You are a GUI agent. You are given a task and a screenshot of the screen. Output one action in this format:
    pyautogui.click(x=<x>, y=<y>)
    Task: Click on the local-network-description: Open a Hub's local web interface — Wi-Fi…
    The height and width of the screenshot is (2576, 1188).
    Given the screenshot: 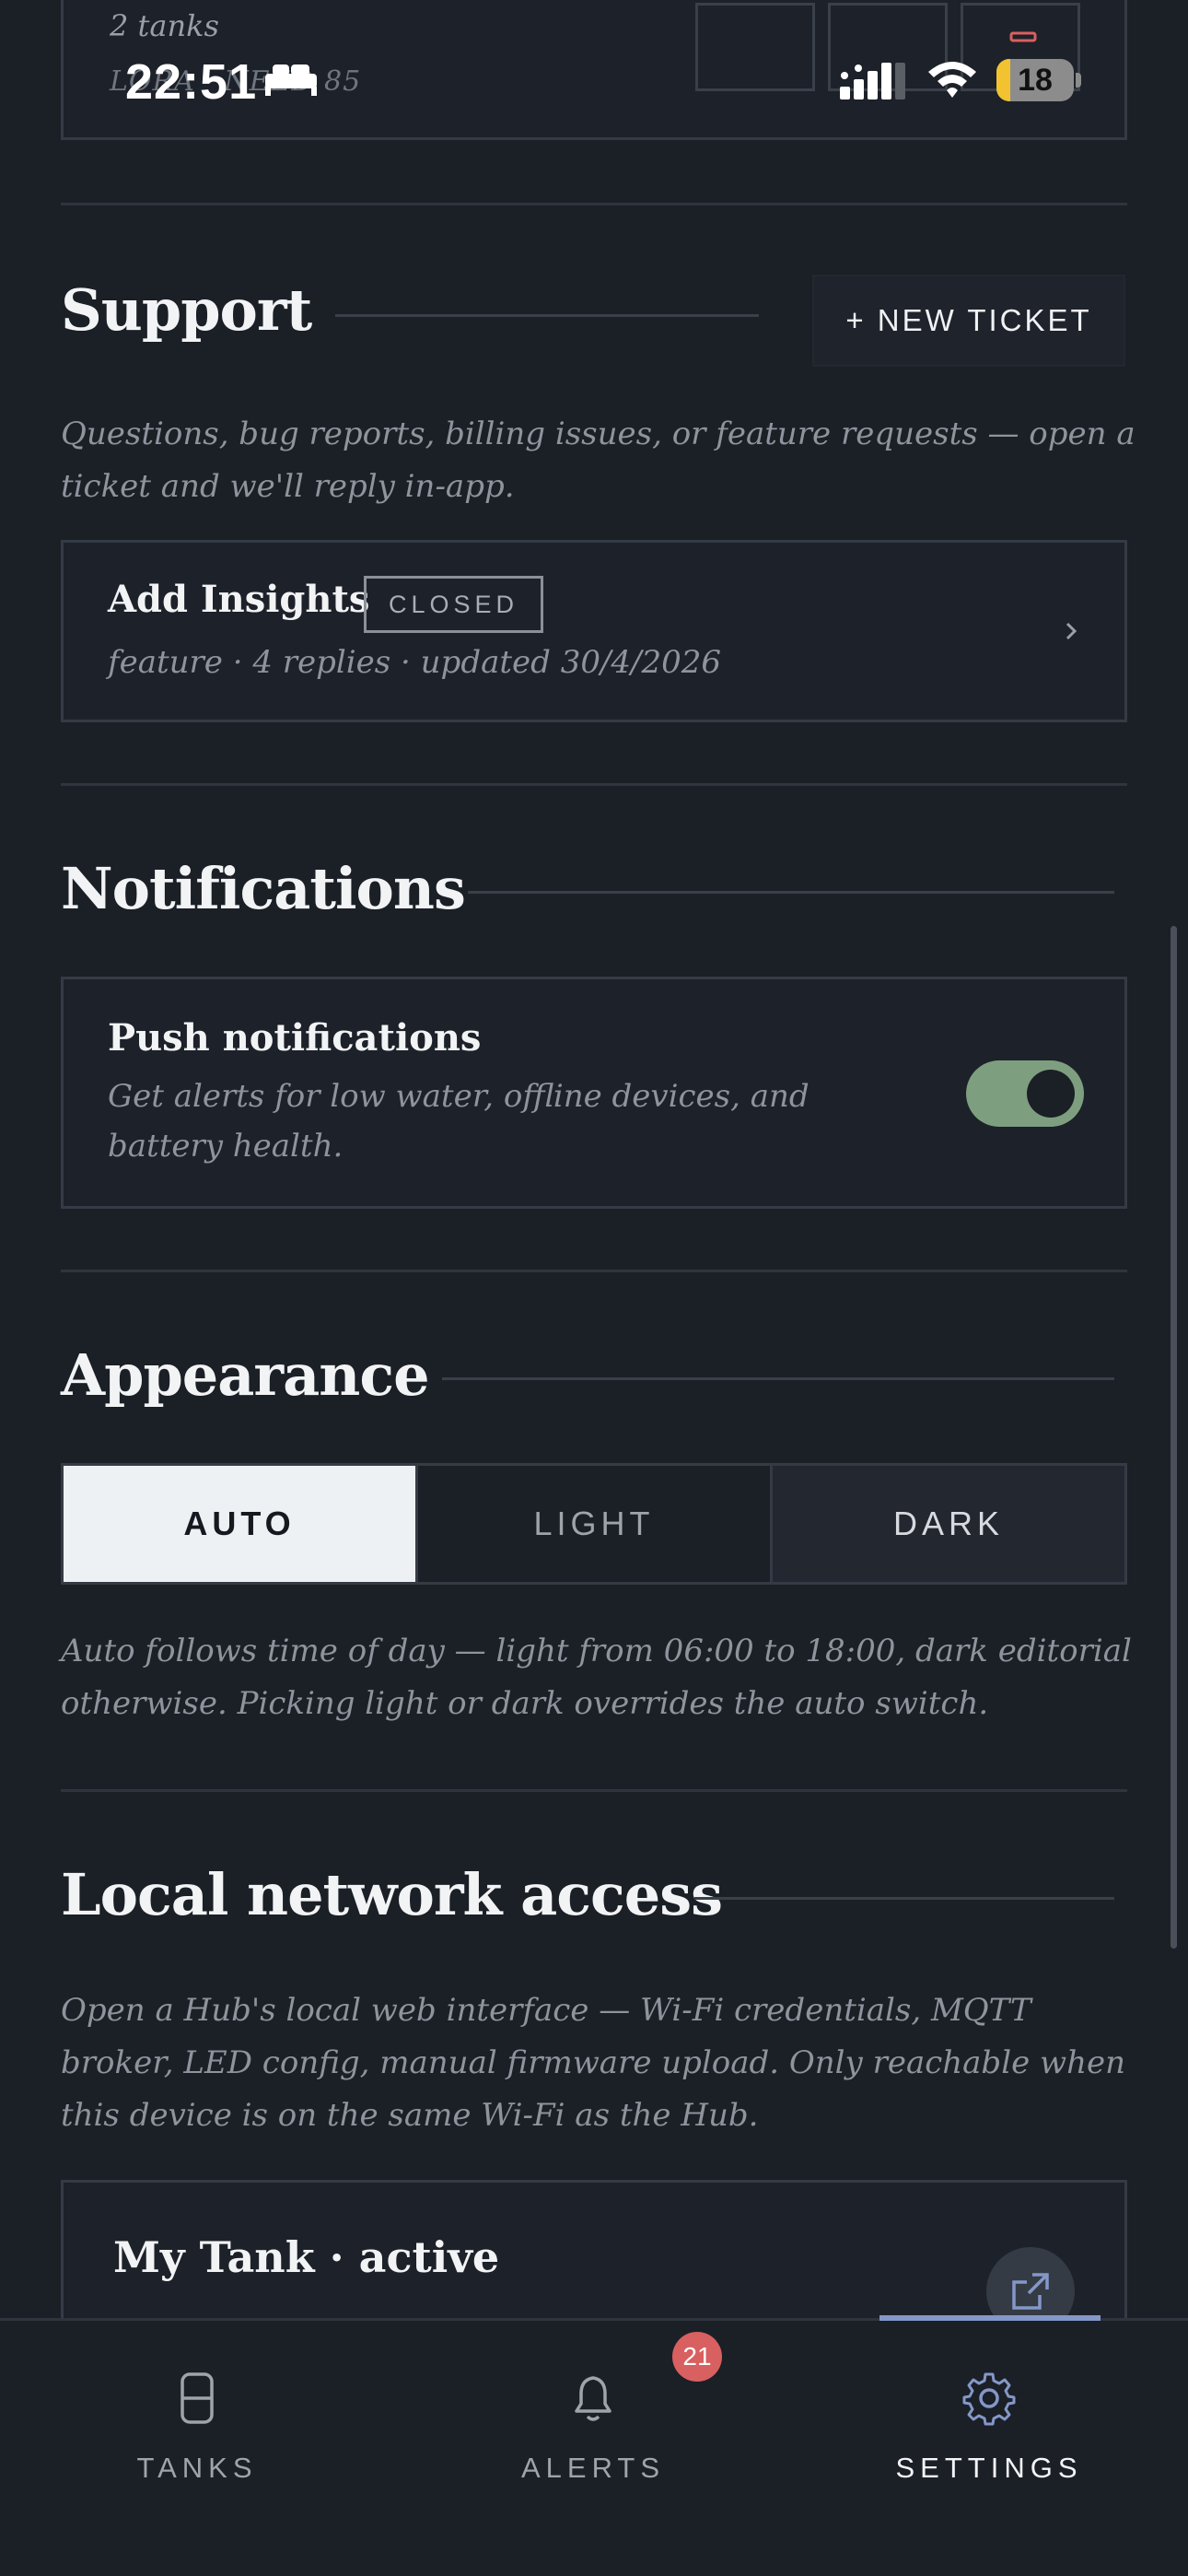 What is the action you would take?
    pyautogui.click(x=593, y=2063)
    